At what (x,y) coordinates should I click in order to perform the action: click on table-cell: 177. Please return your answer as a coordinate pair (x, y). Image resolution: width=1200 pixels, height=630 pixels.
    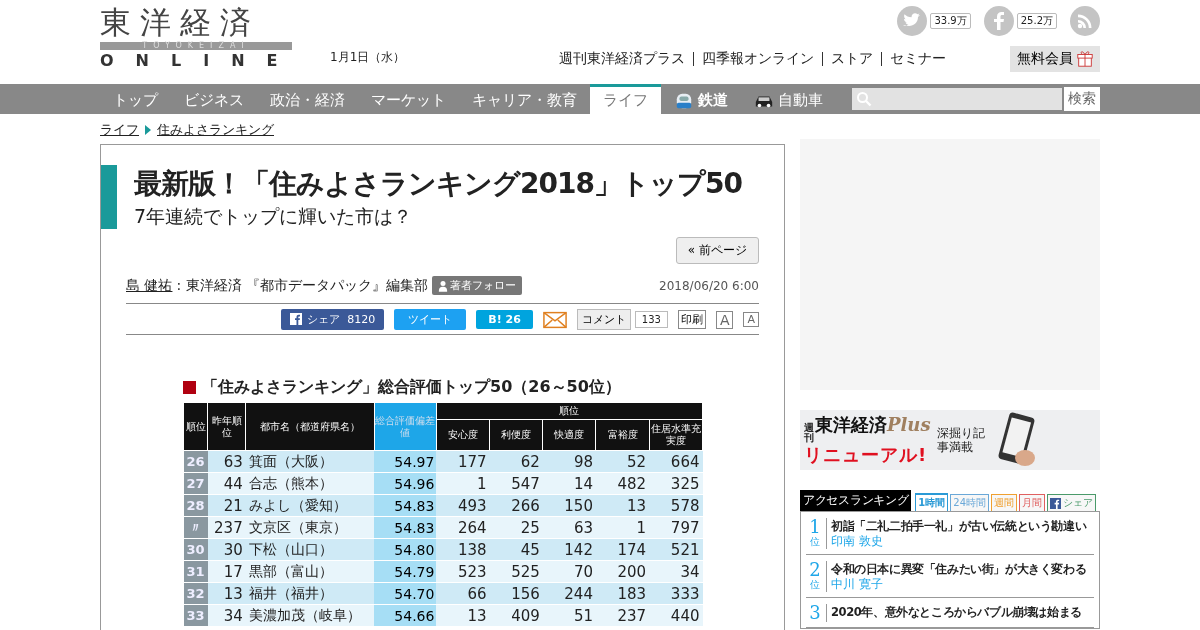
    Looking at the image, I should click on (463, 461).